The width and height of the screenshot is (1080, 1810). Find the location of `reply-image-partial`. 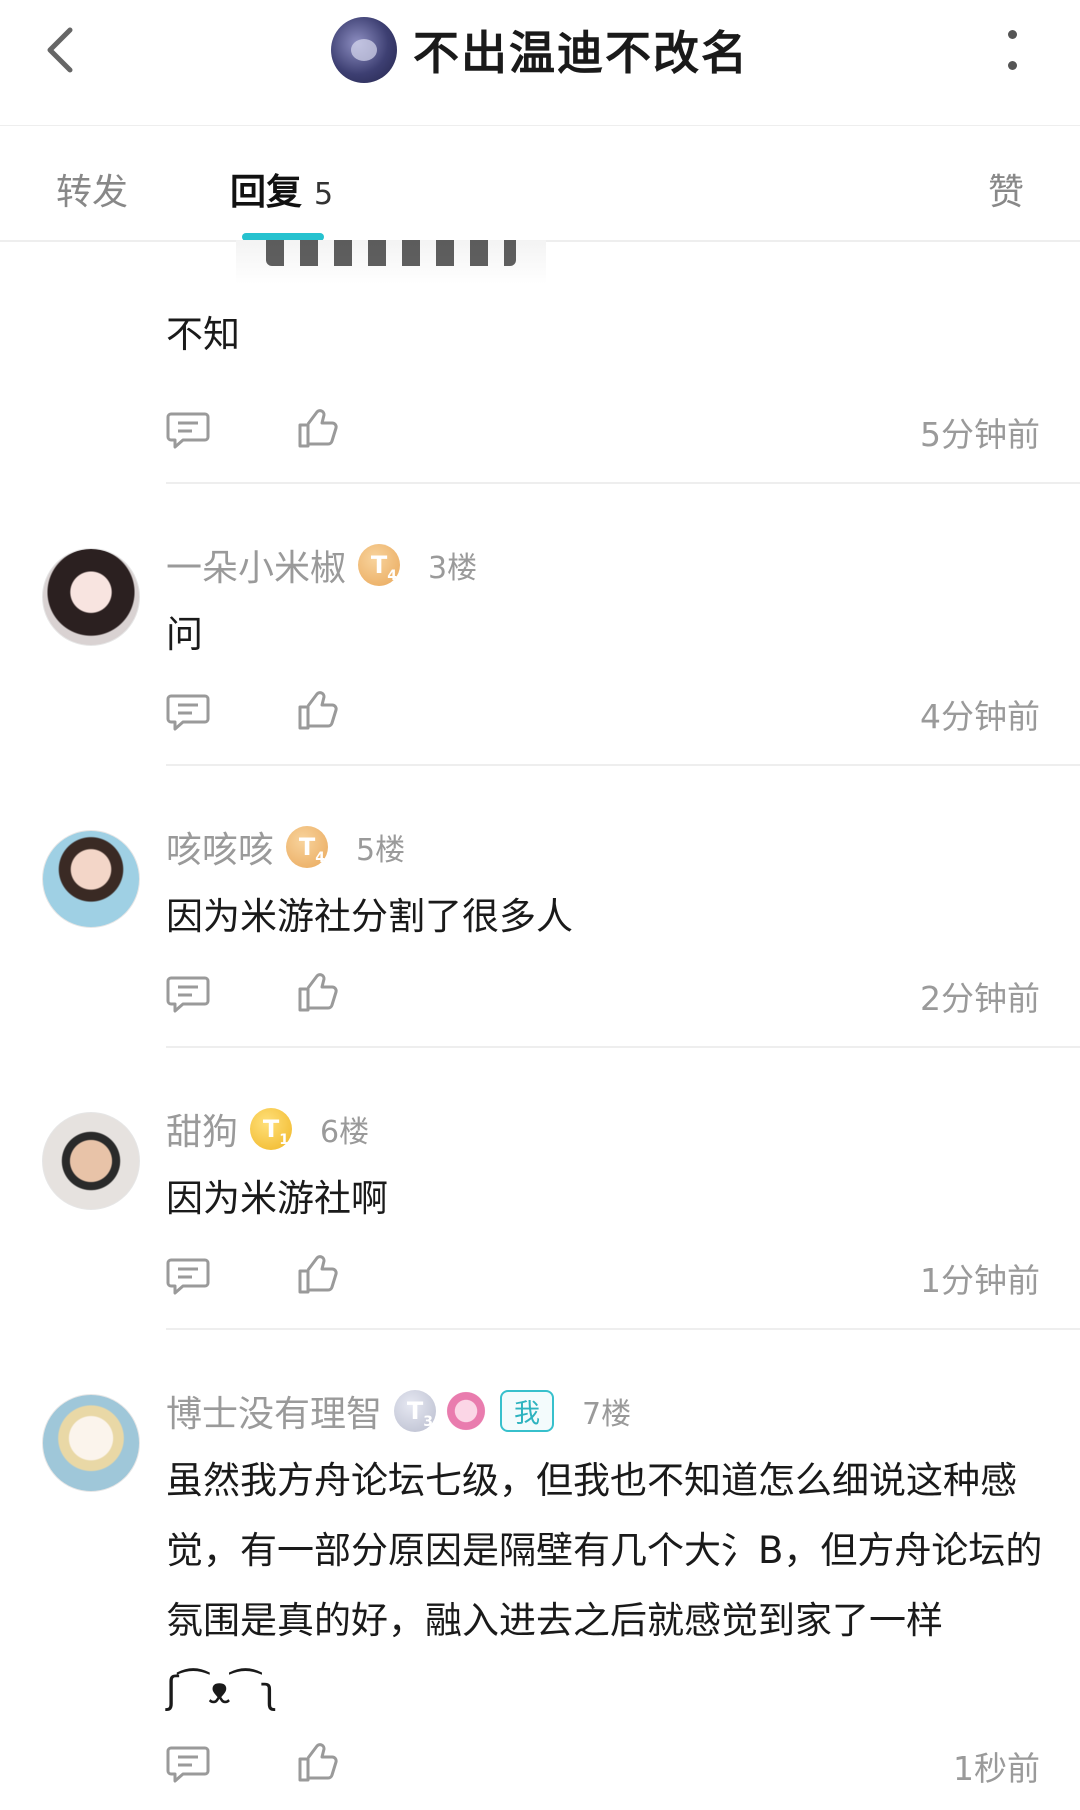

reply-image-partial is located at coordinates (391, 262).